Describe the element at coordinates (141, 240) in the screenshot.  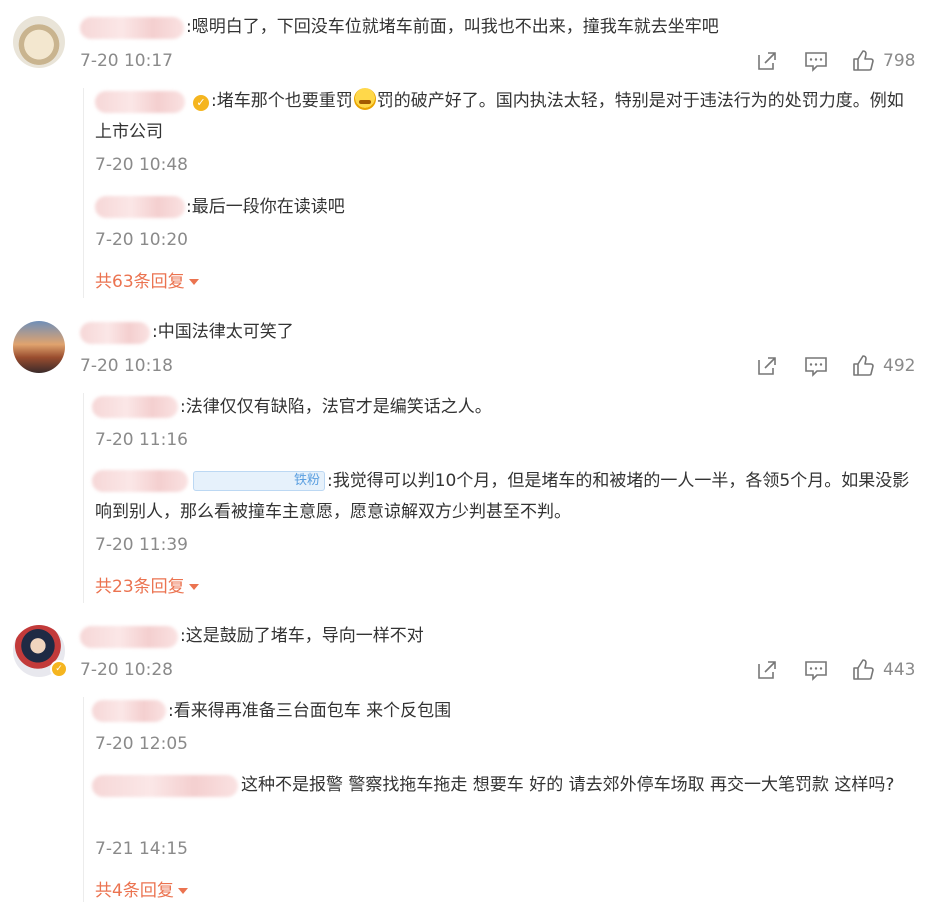
I see `reply-time: 7-20 10:20` at that location.